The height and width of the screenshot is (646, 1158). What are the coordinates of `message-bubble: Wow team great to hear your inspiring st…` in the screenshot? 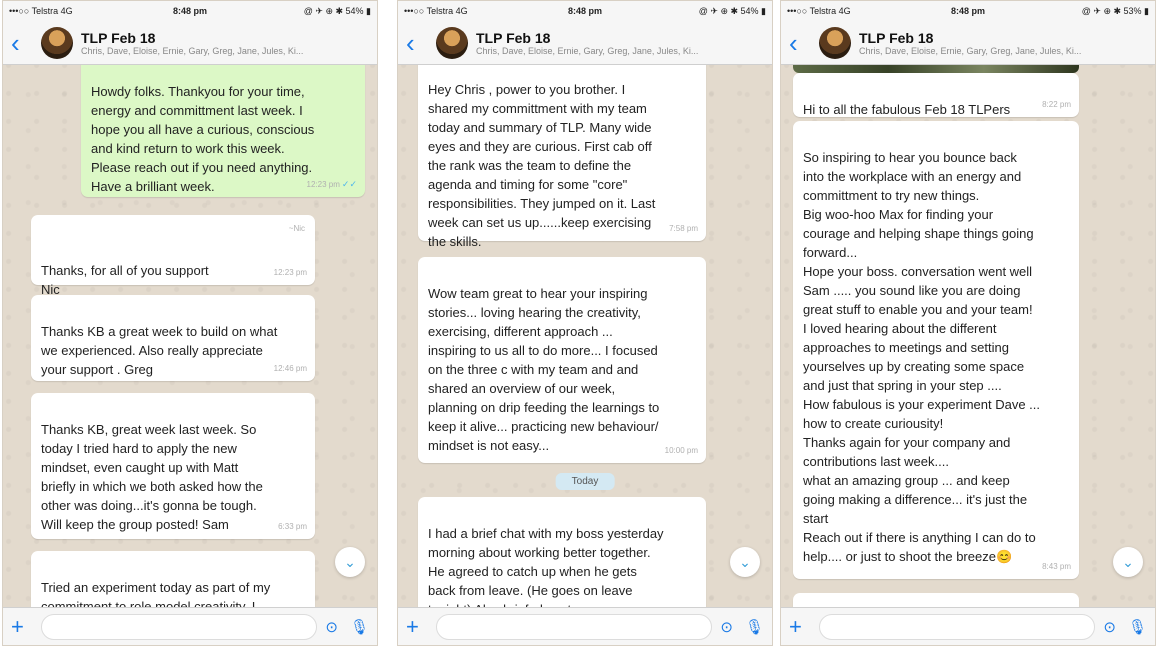 It's located at (562, 360).